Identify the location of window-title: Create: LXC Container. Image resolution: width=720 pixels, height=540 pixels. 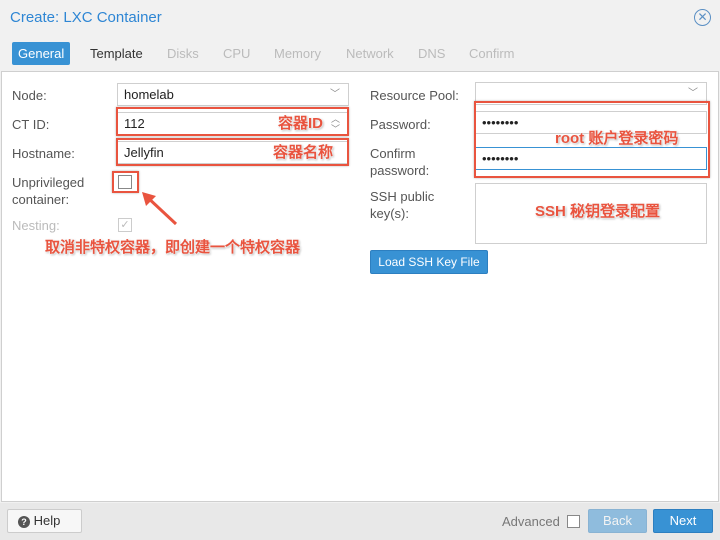
(86, 17).